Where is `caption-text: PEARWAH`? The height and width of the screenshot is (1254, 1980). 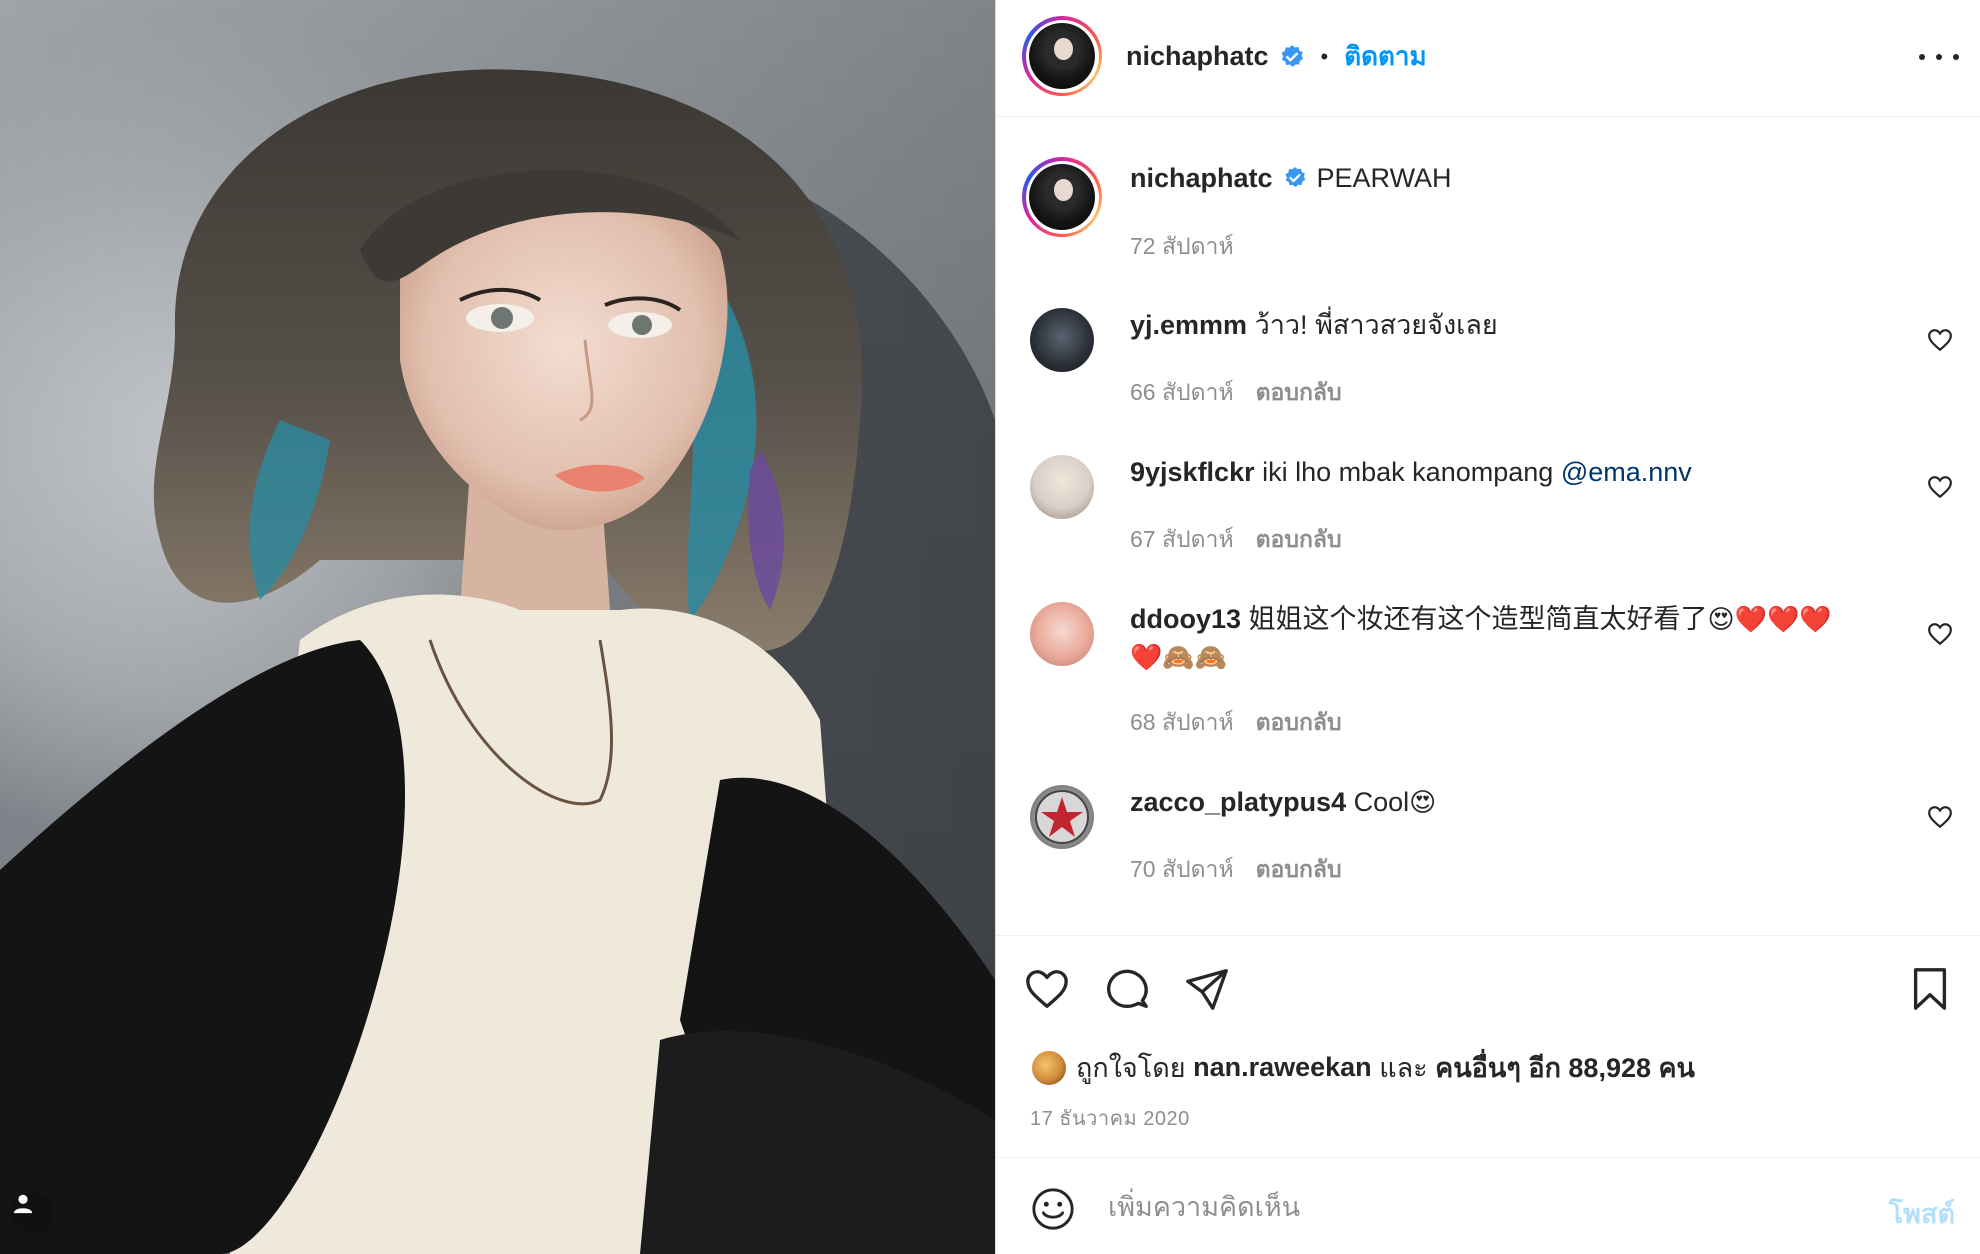
caption-text: PEARWAH is located at coordinates (1384, 178).